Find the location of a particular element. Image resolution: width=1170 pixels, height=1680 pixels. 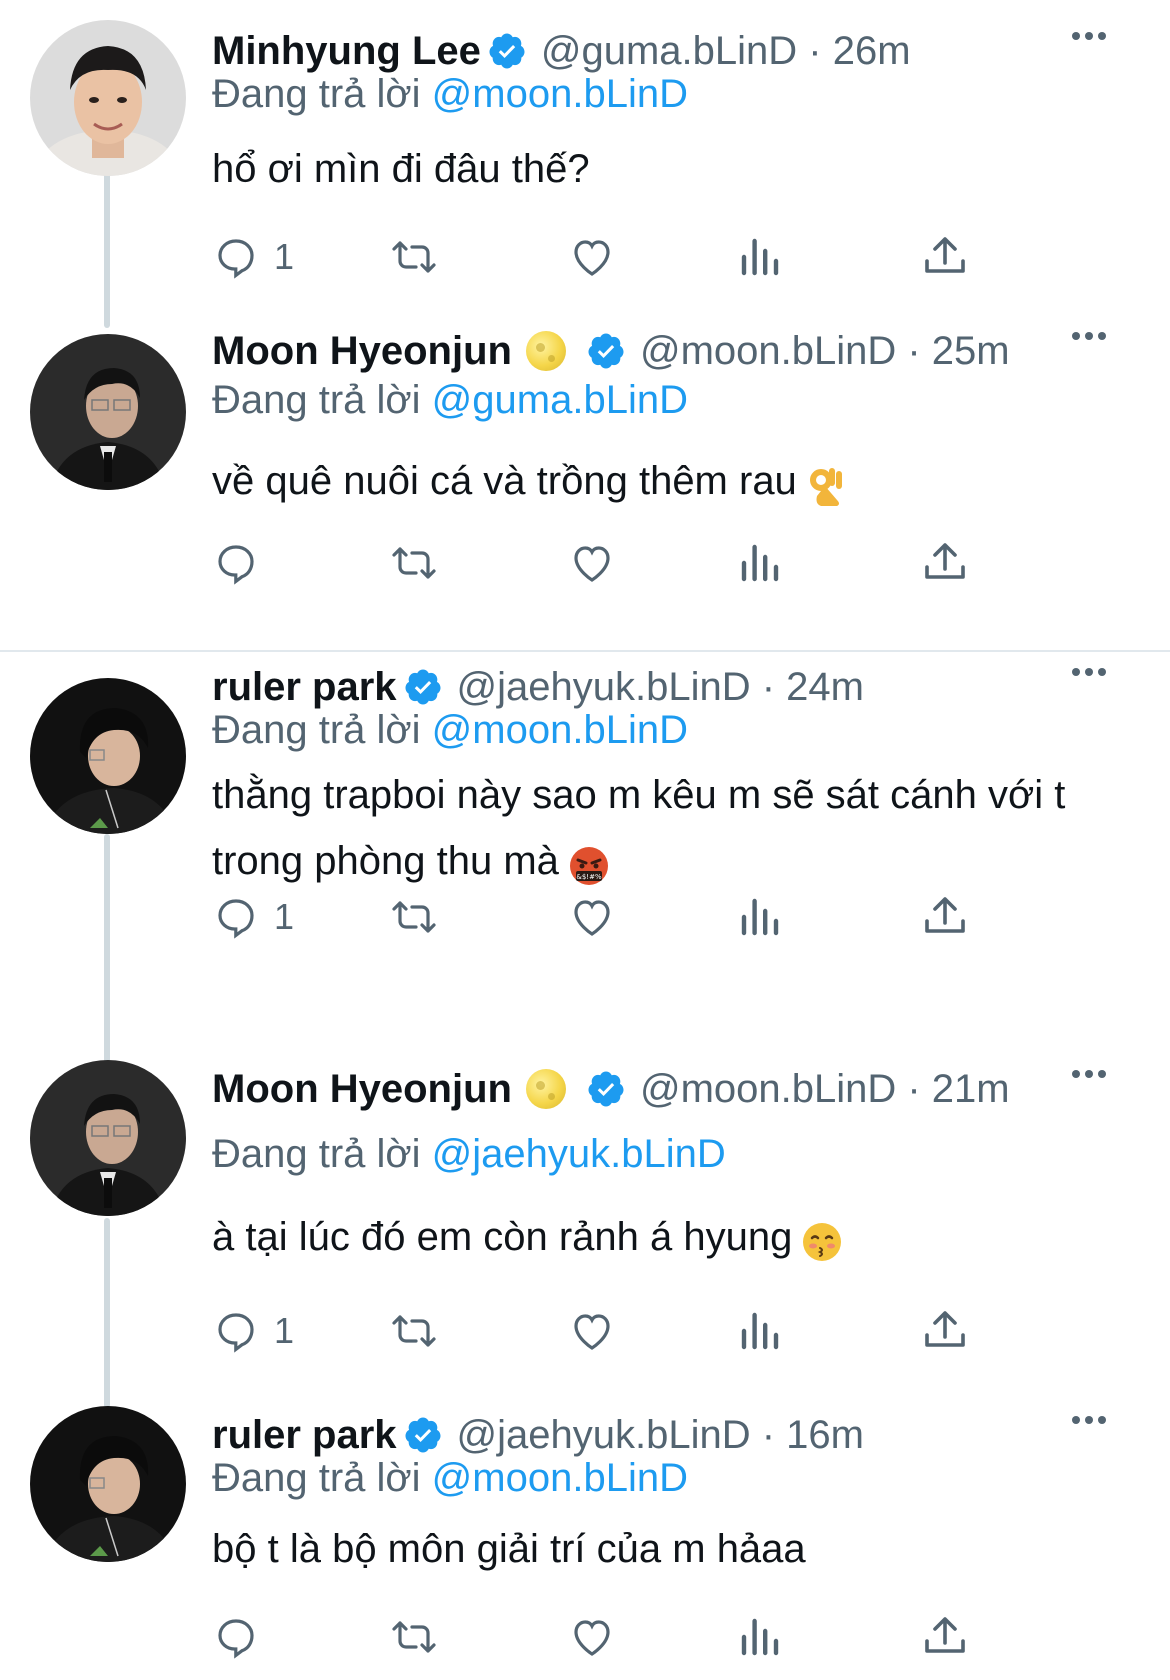

display-name: Minhyung Lee is located at coordinates (346, 51).